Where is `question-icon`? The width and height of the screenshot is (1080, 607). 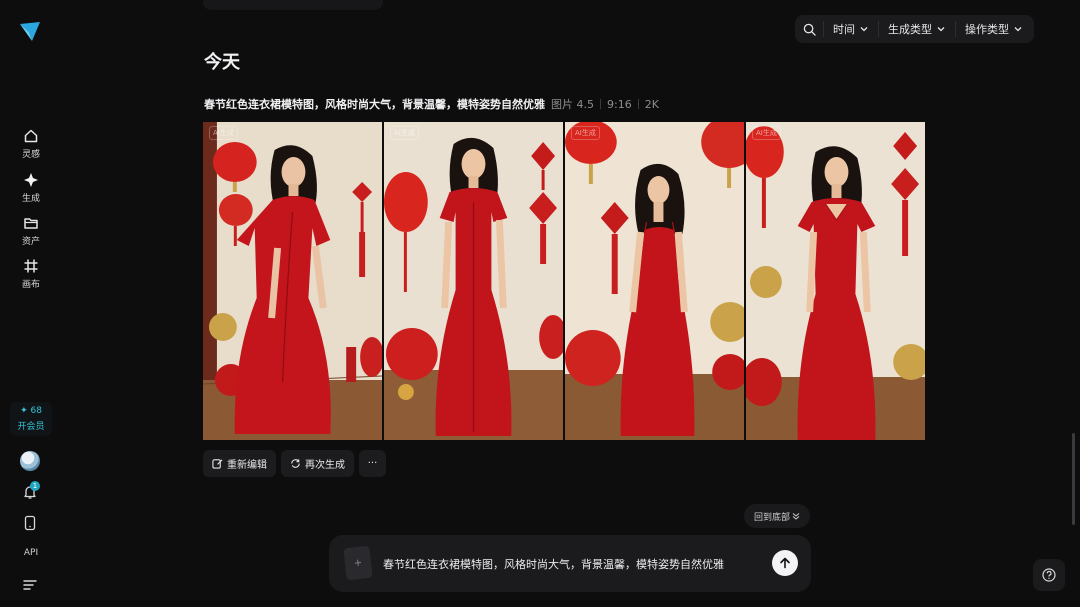 question-icon is located at coordinates (1049, 575).